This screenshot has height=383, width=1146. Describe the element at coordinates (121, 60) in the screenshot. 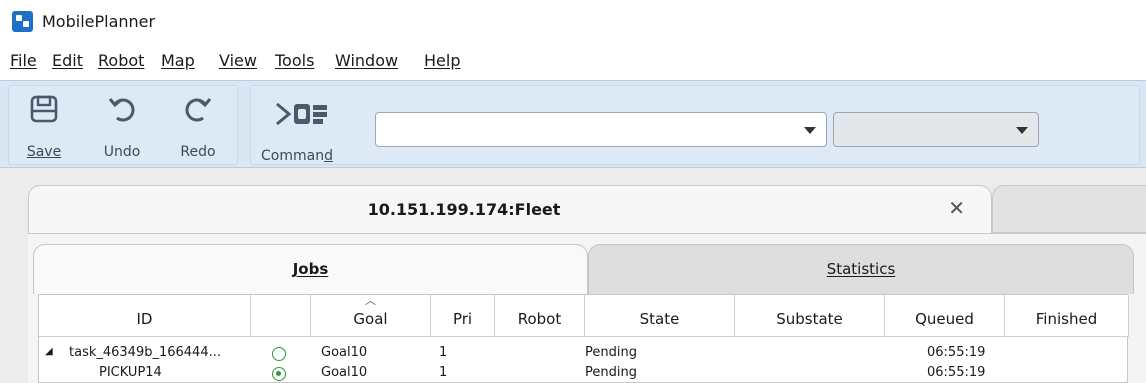

I see `menu-robot: Robot` at that location.